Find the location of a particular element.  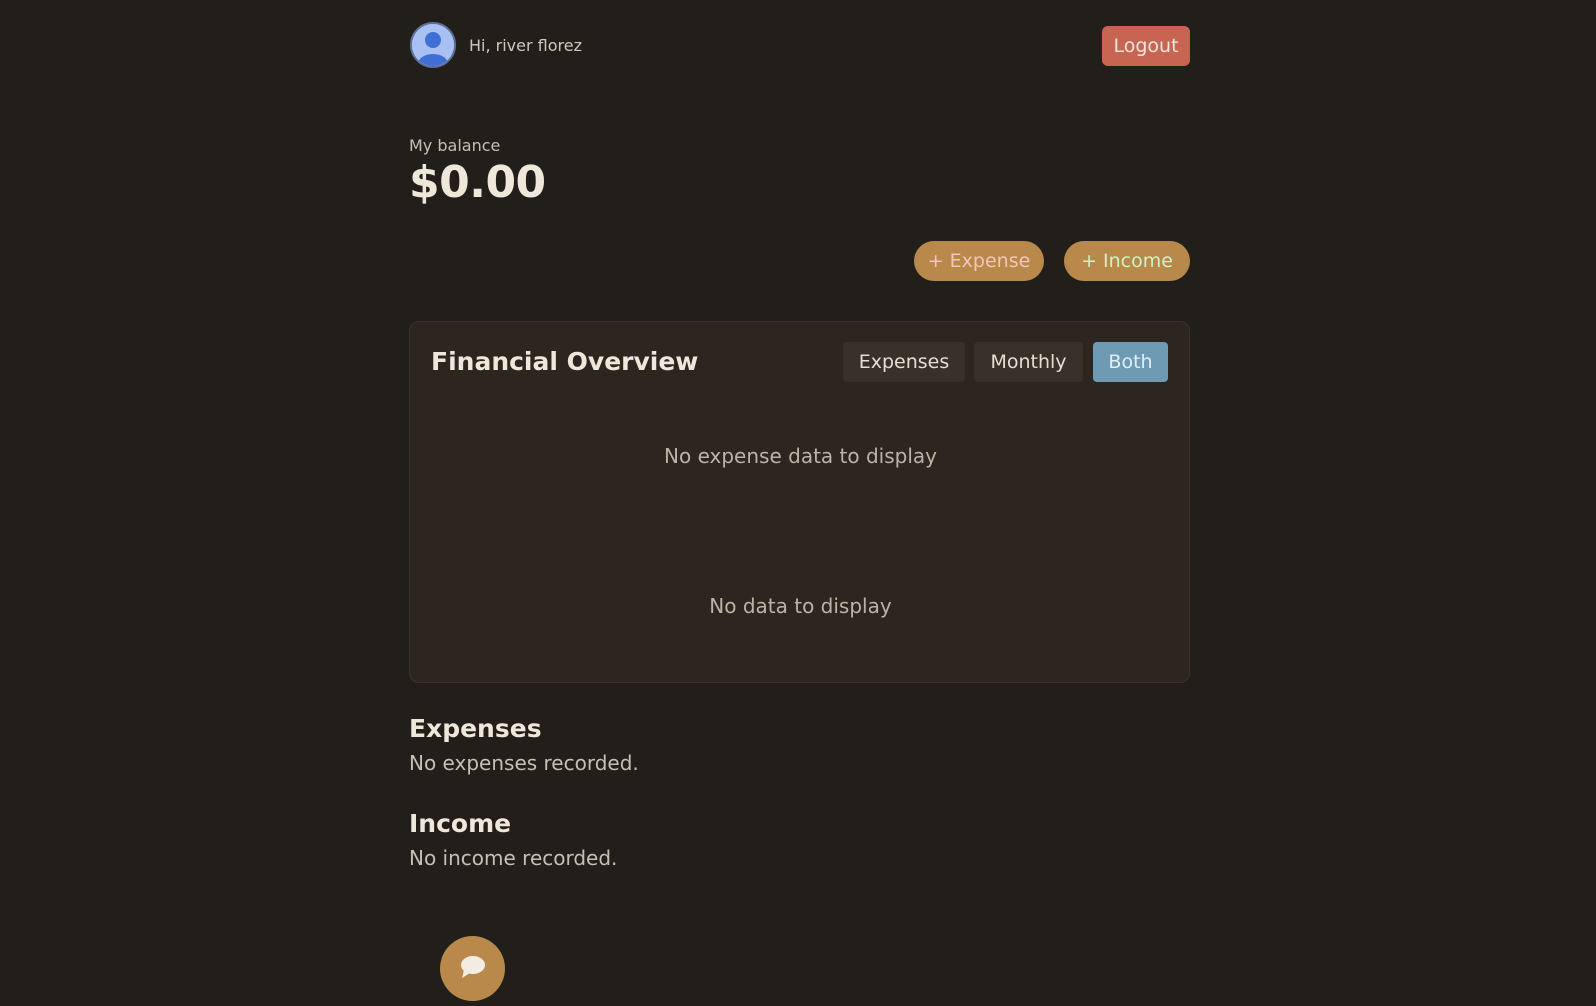

tab-expenses: Expenses is located at coordinates (904, 362).